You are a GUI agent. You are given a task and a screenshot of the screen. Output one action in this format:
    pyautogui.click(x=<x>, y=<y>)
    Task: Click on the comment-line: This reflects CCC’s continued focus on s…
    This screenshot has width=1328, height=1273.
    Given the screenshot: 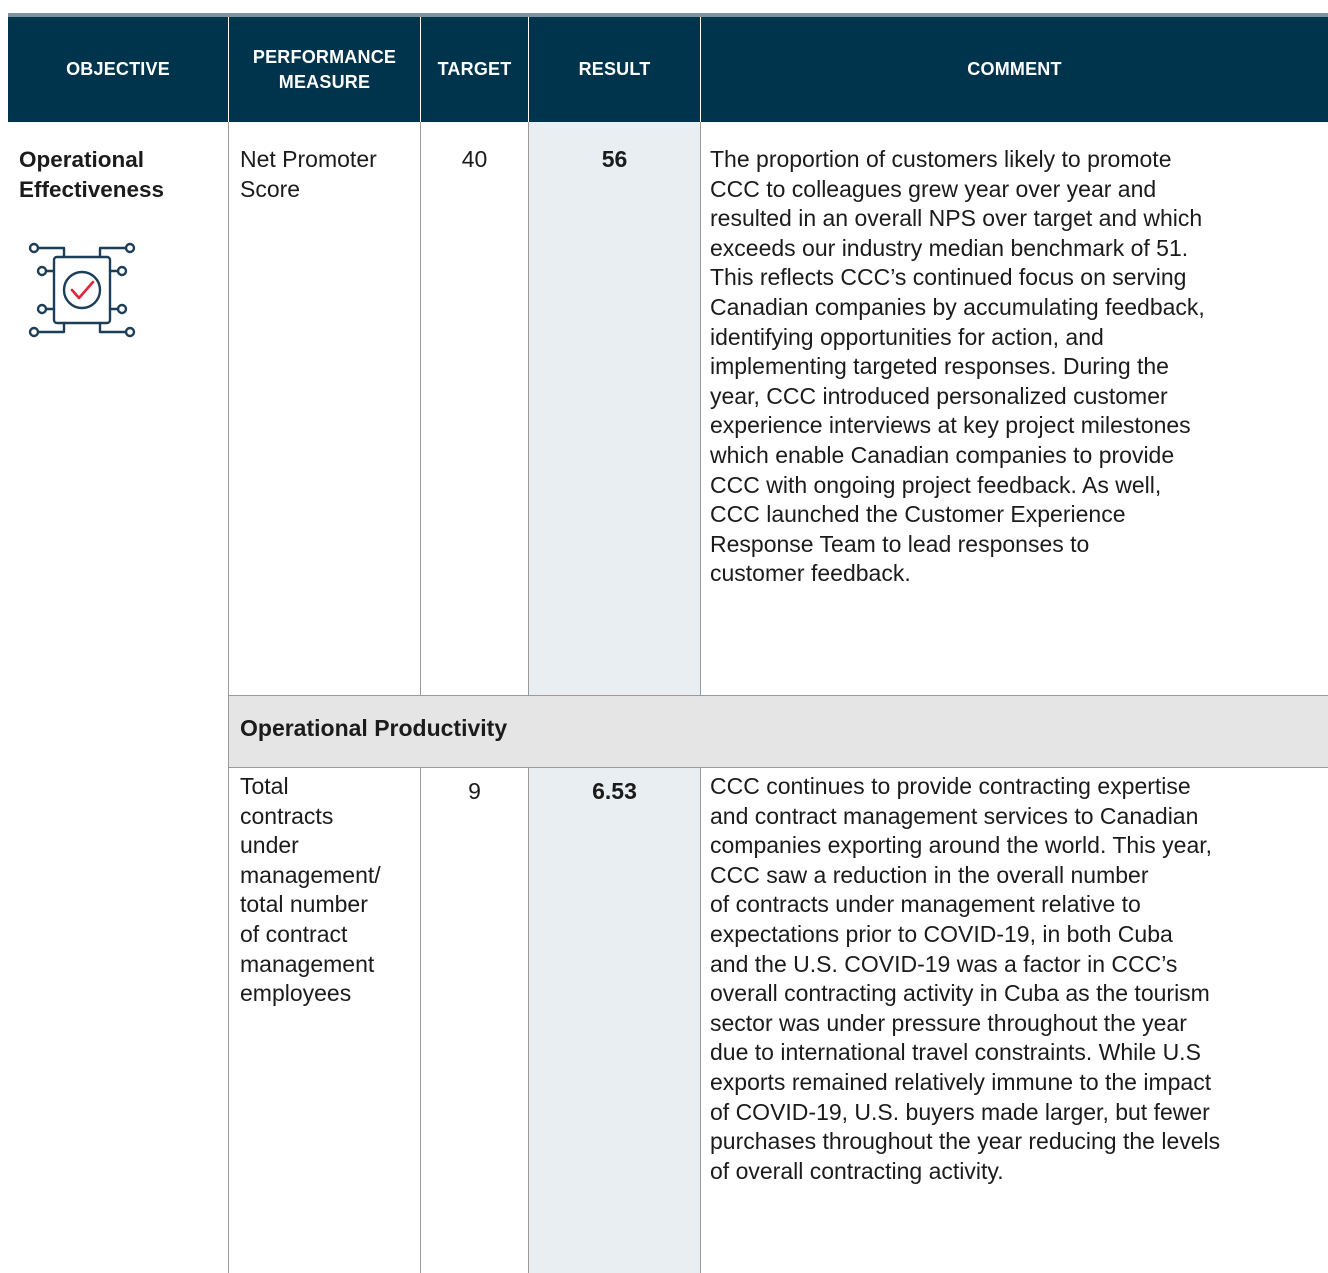 What is the action you would take?
    pyautogui.click(x=948, y=277)
    